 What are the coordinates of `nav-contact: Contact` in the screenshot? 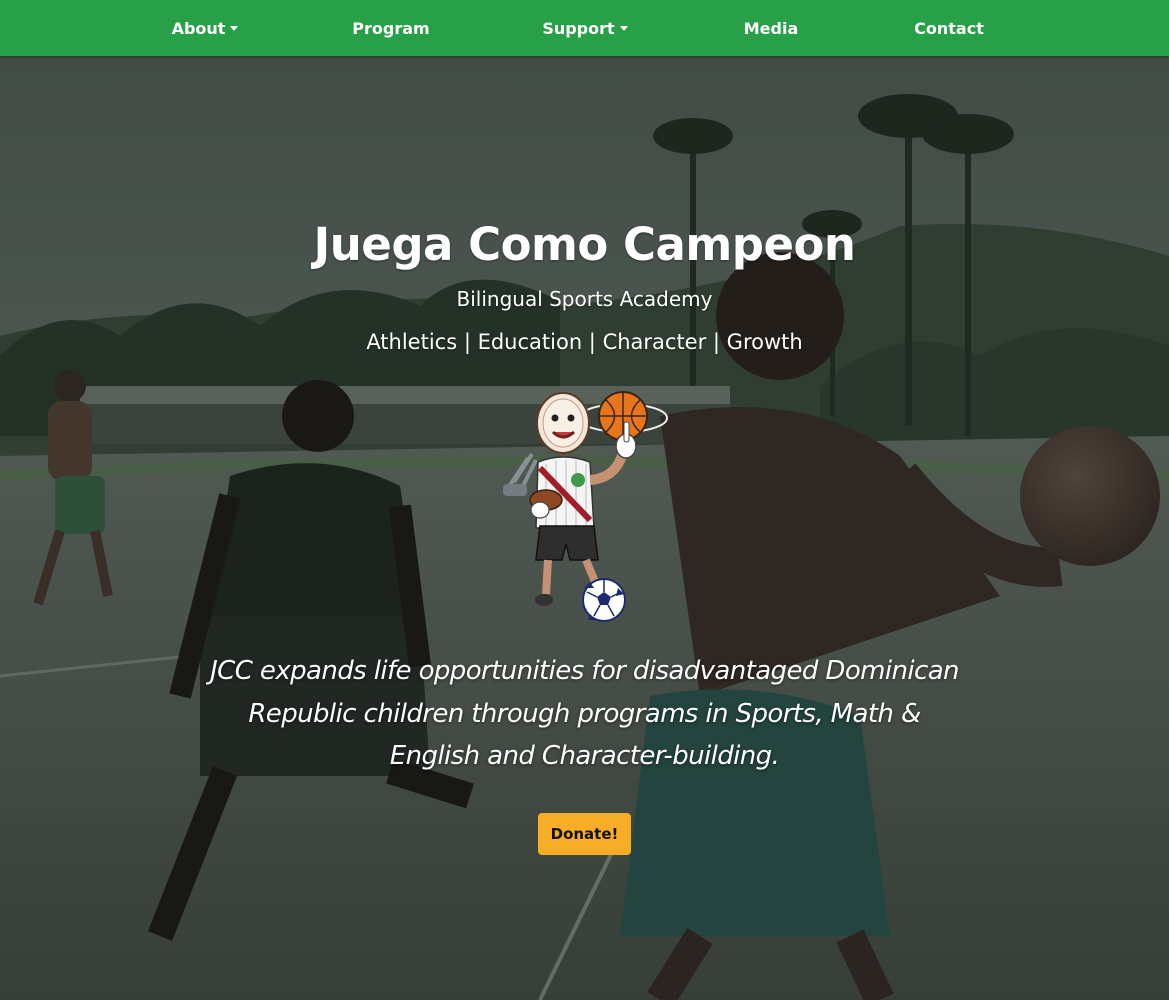 It's located at (949, 28).